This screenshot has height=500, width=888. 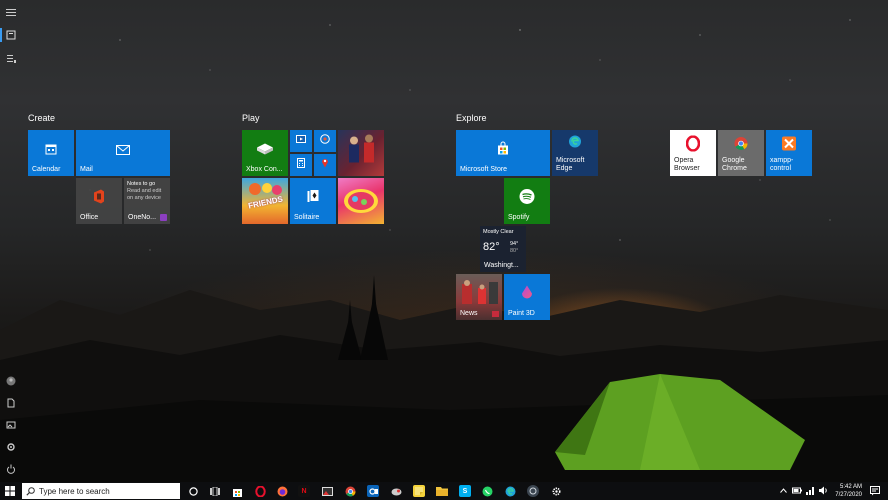 I want to click on calculator-icon, so click(x=301, y=164).